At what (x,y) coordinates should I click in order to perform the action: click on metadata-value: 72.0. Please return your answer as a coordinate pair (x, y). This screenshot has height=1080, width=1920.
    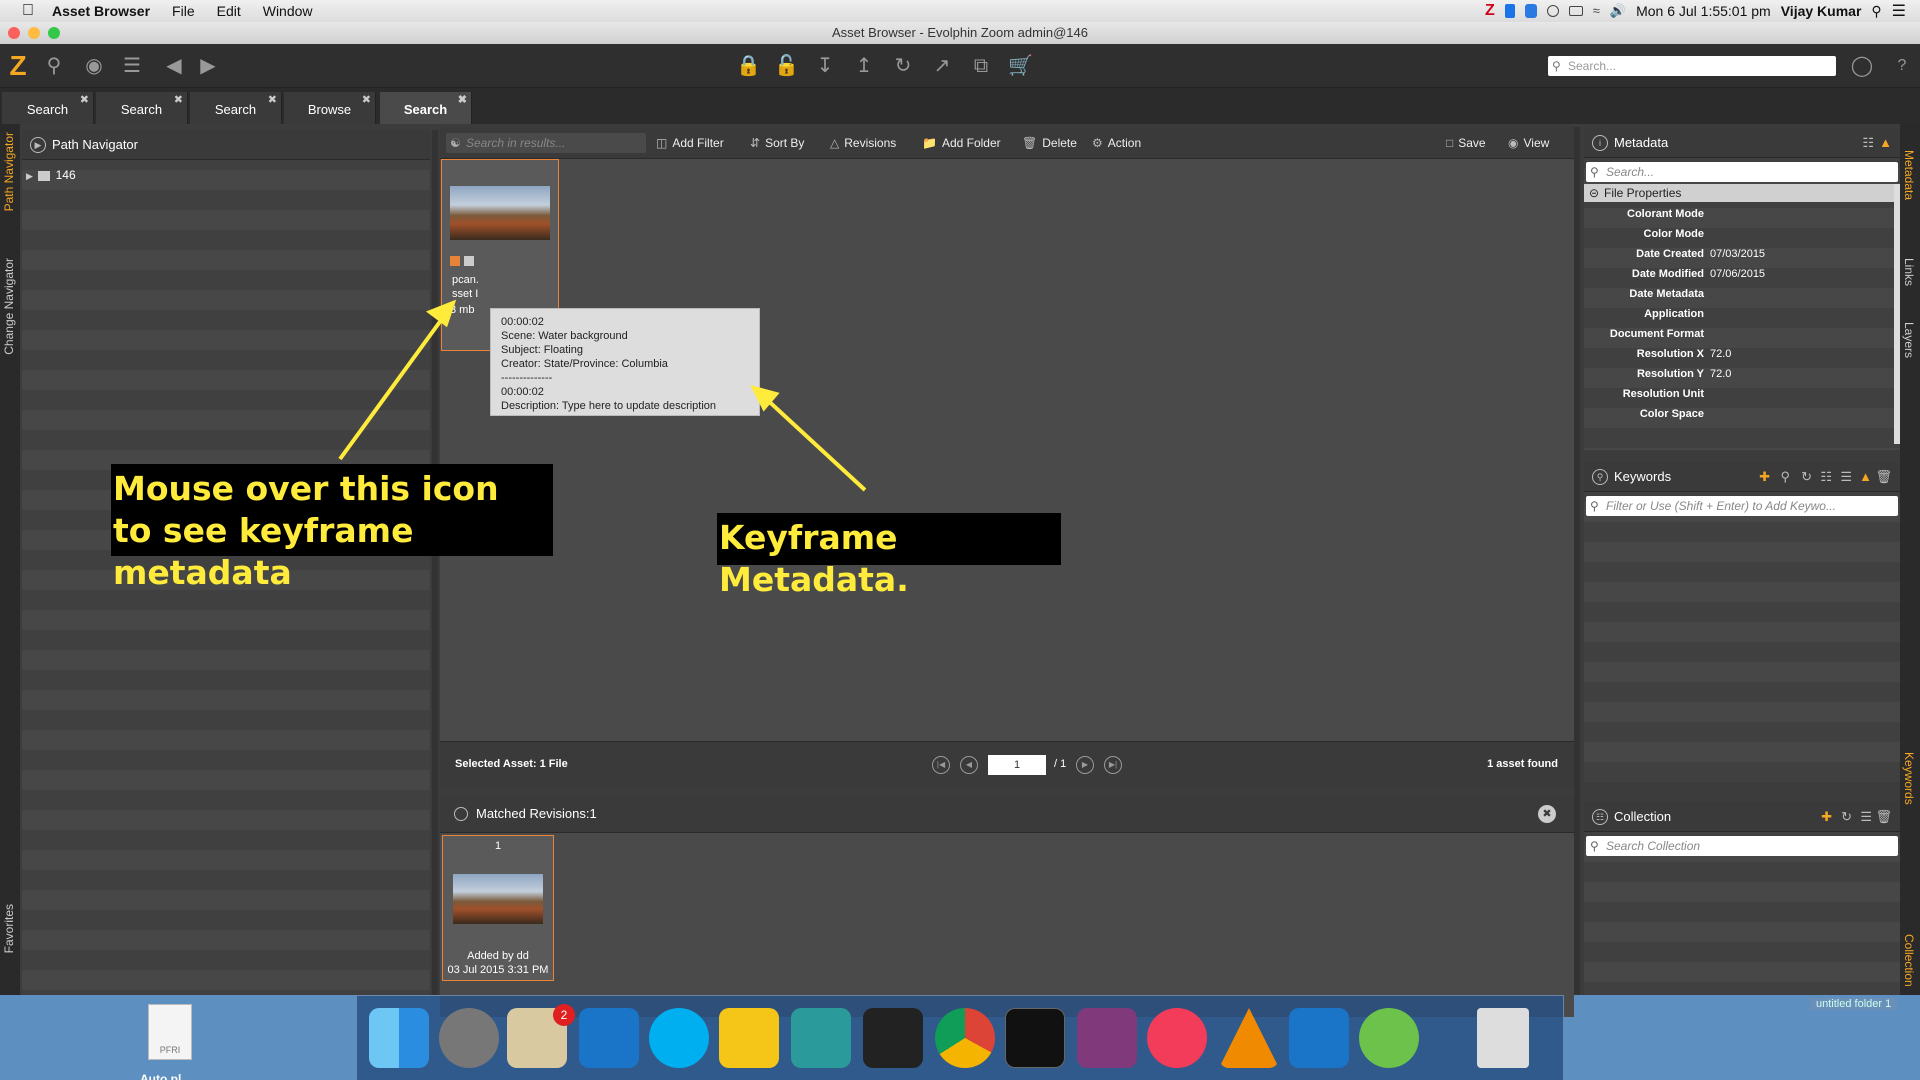
    Looking at the image, I should click on (1720, 374).